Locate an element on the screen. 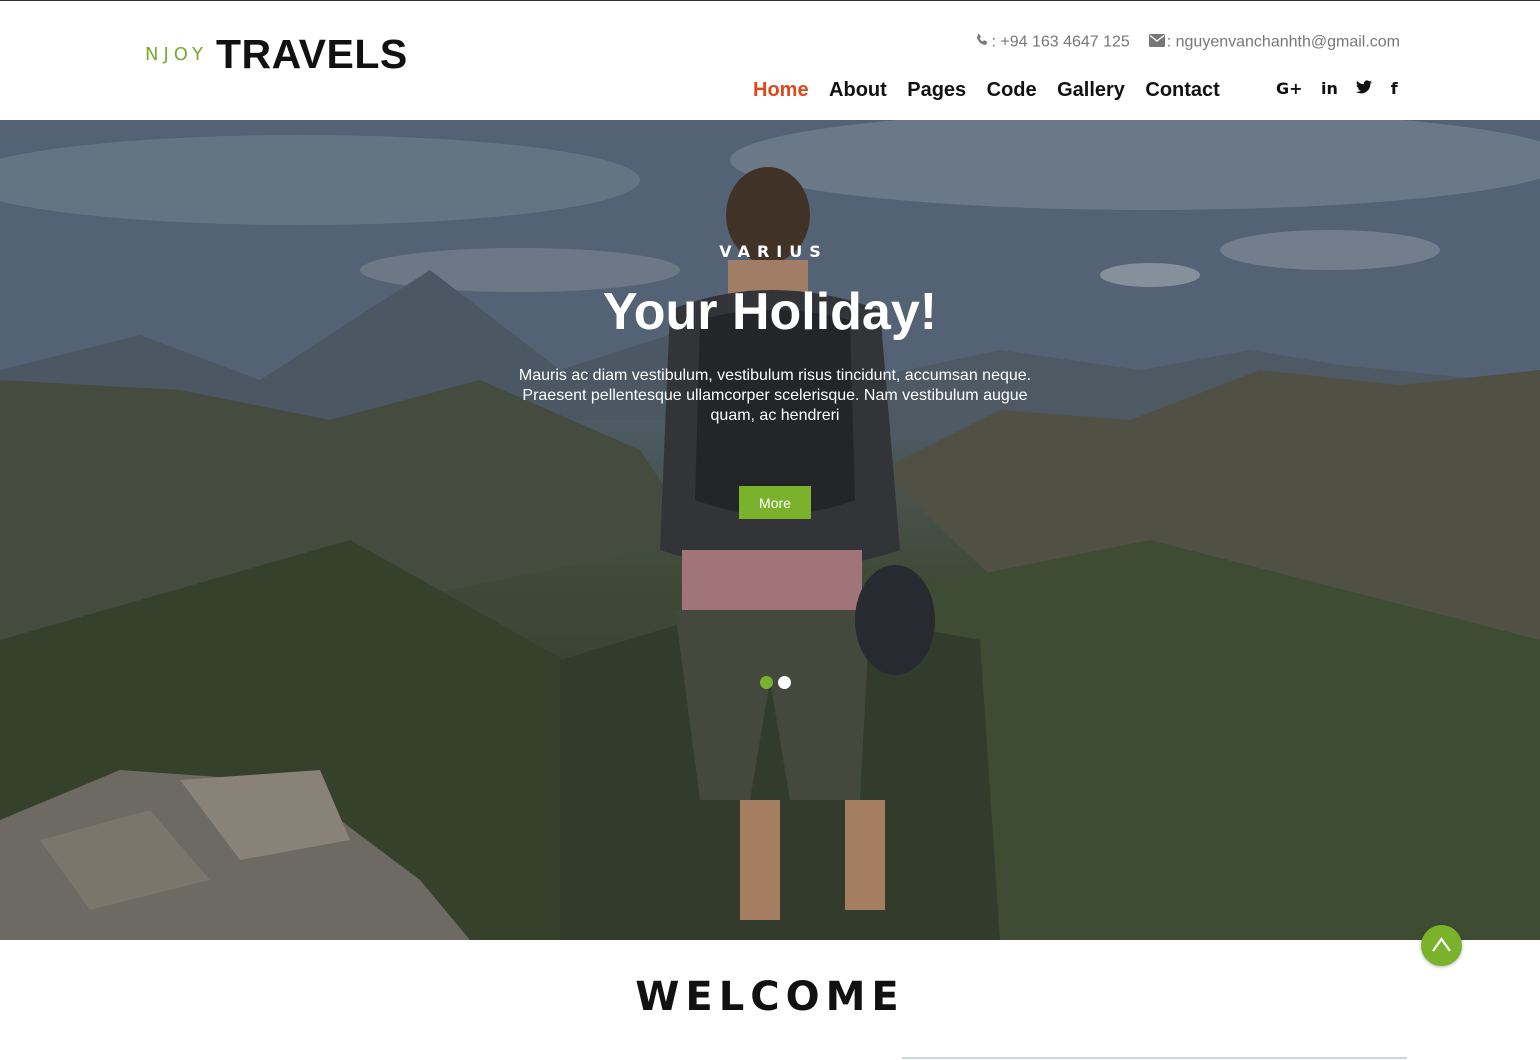 The width and height of the screenshot is (1540, 1060). slider-dots is located at coordinates (778, 685).